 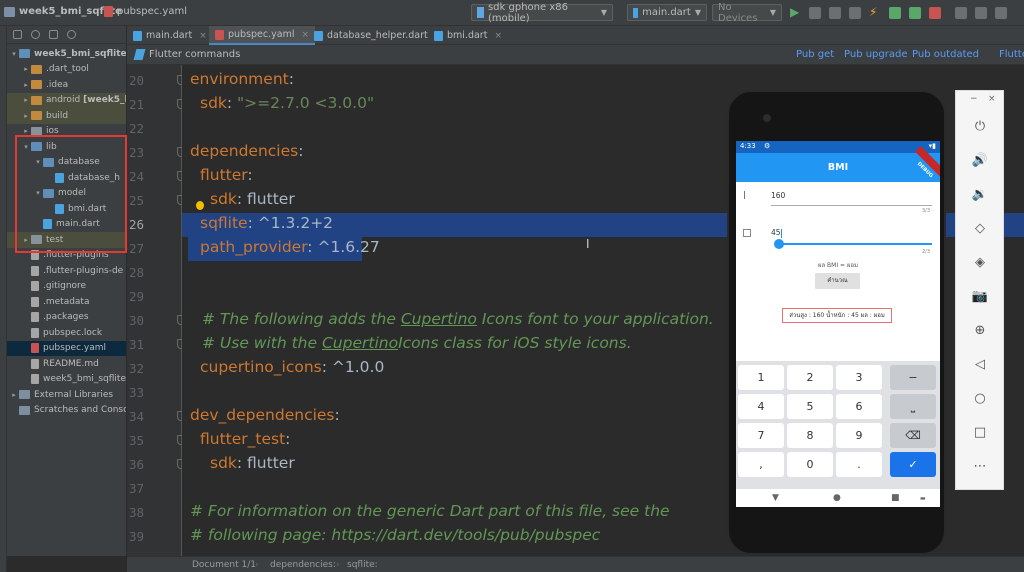 I want to click on path-segment-dependencies: dependencies:, so click(x=303, y=565).